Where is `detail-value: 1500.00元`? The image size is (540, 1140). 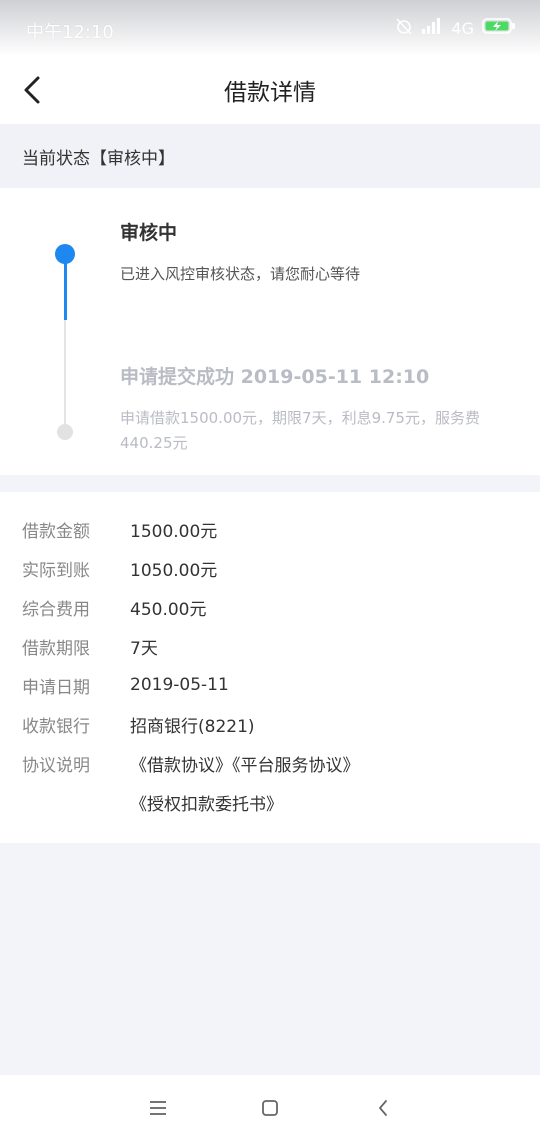 detail-value: 1500.00元 is located at coordinates (174, 531).